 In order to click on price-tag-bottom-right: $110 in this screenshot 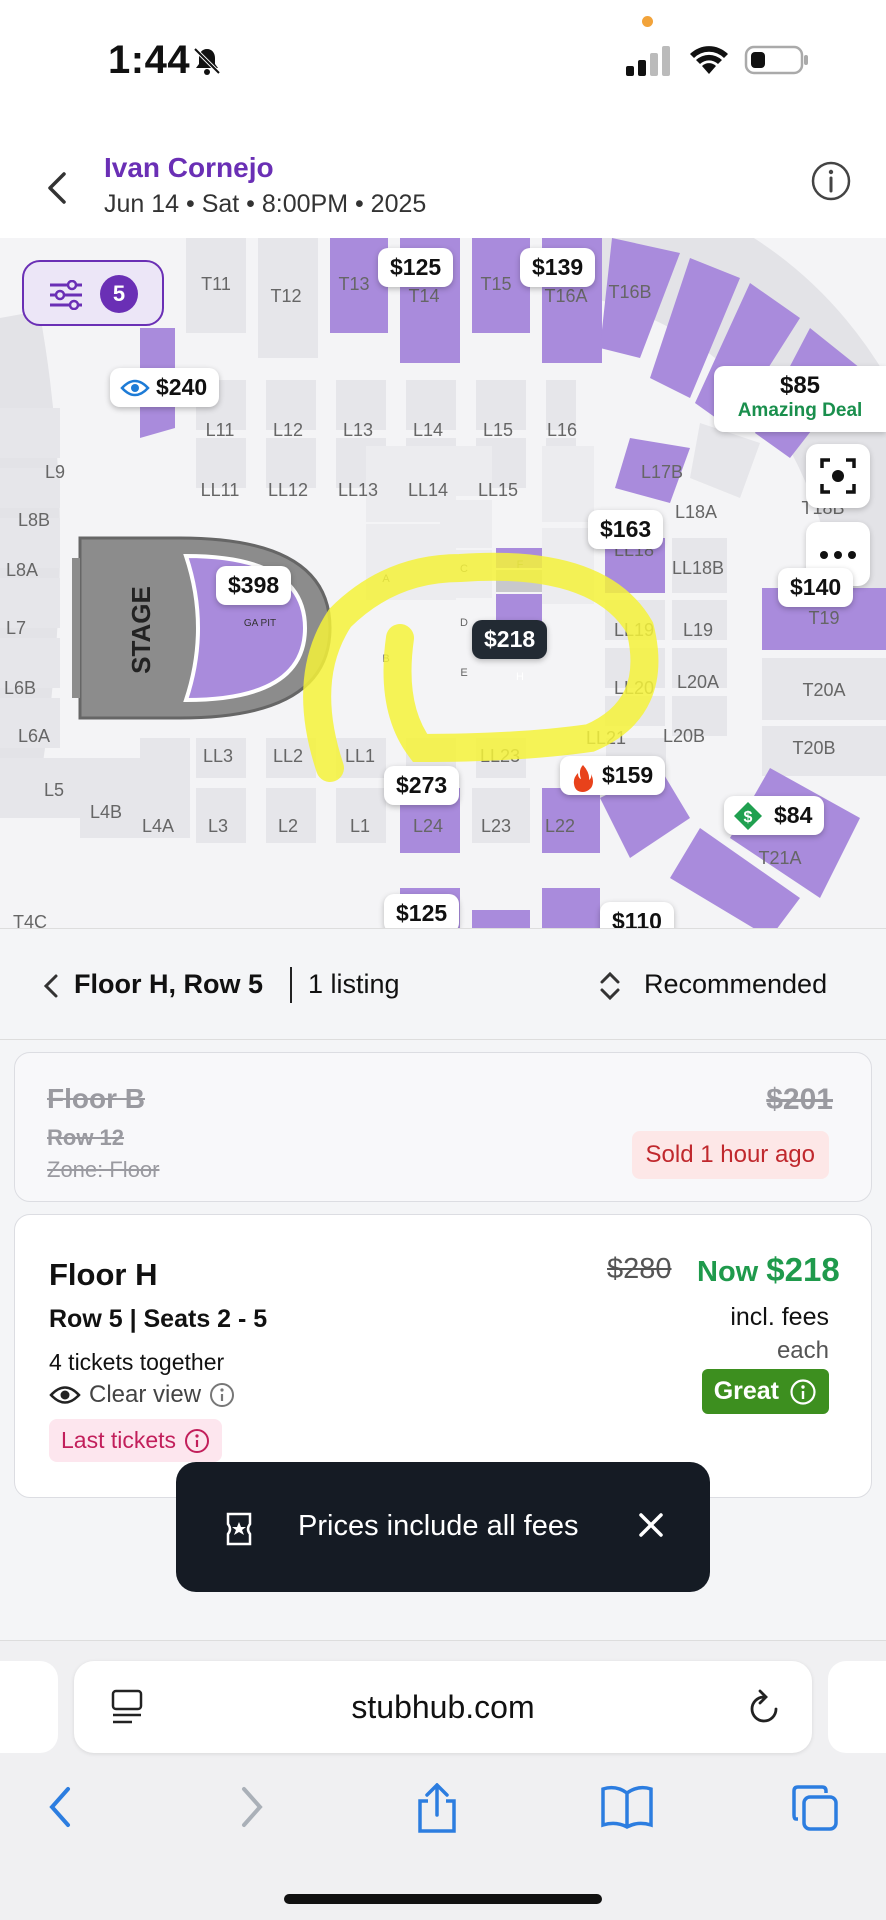, I will do `click(637, 915)`.